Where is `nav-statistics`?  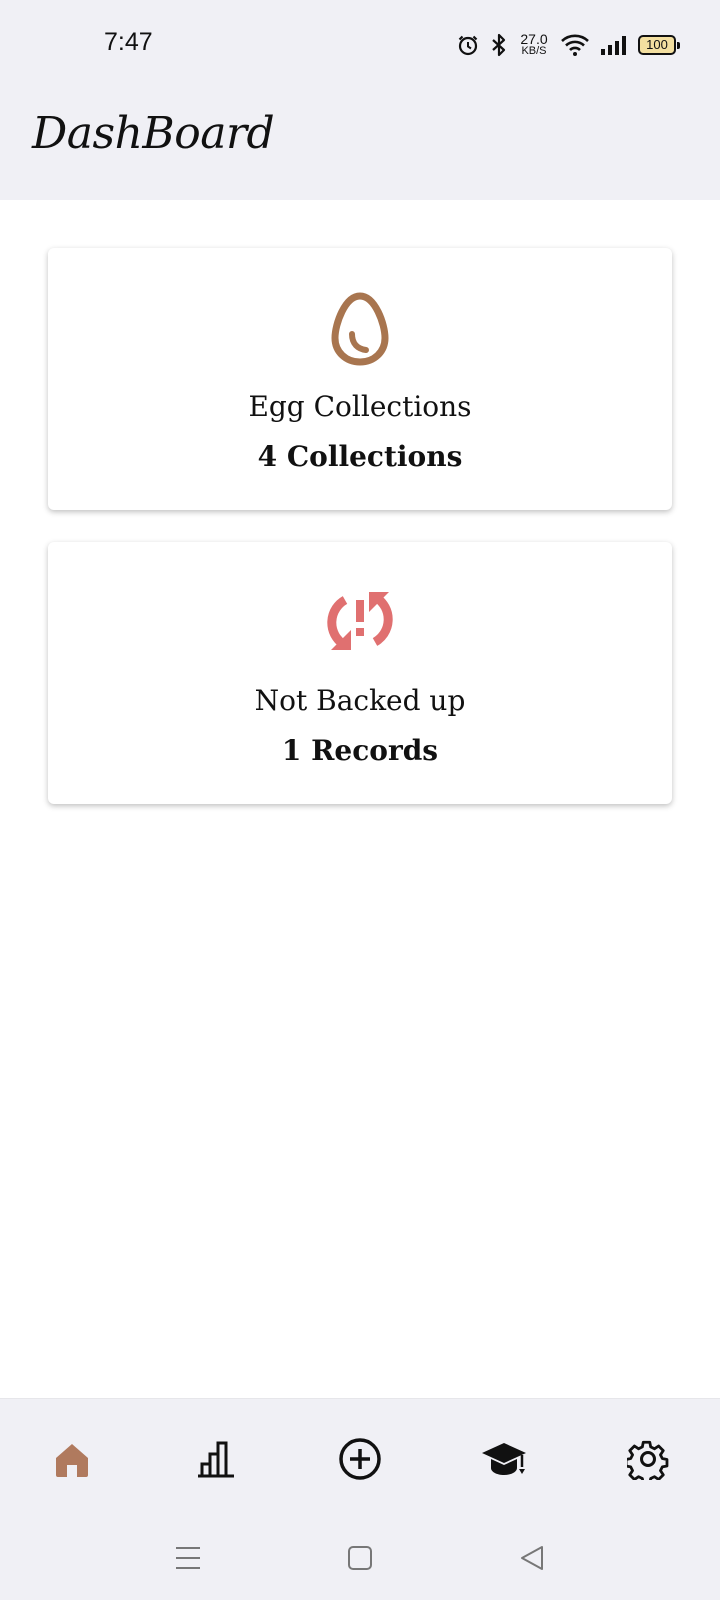
nav-statistics is located at coordinates (216, 1461).